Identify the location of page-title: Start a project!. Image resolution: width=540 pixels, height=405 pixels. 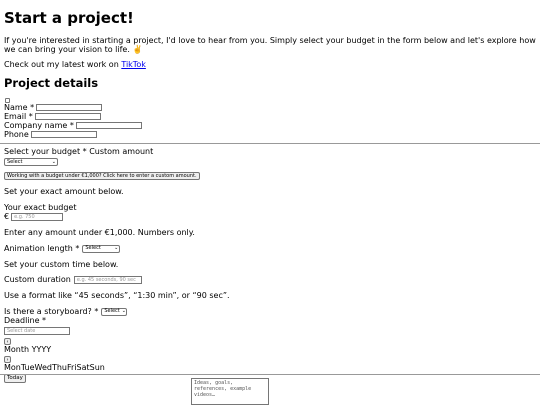
(69, 18).